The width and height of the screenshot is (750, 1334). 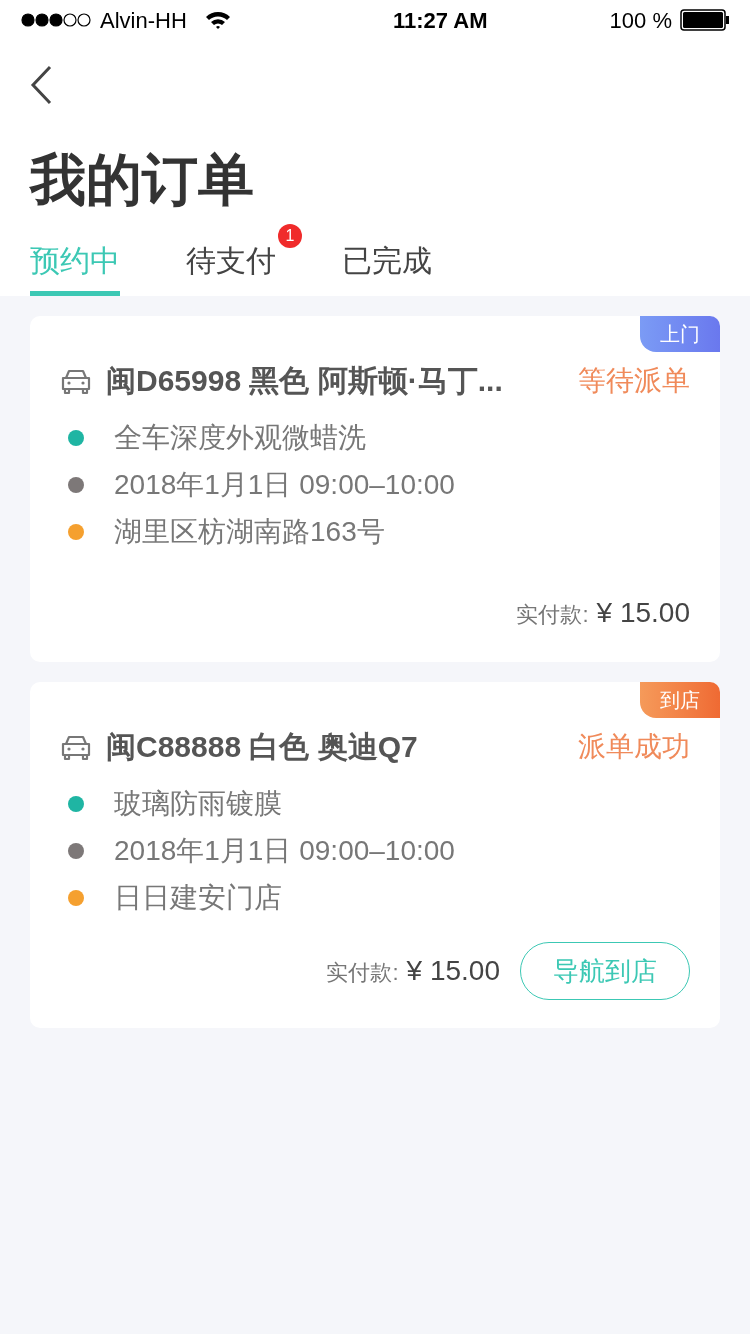 What do you see at coordinates (217, 20) in the screenshot?
I see `wifi-icon` at bounding box center [217, 20].